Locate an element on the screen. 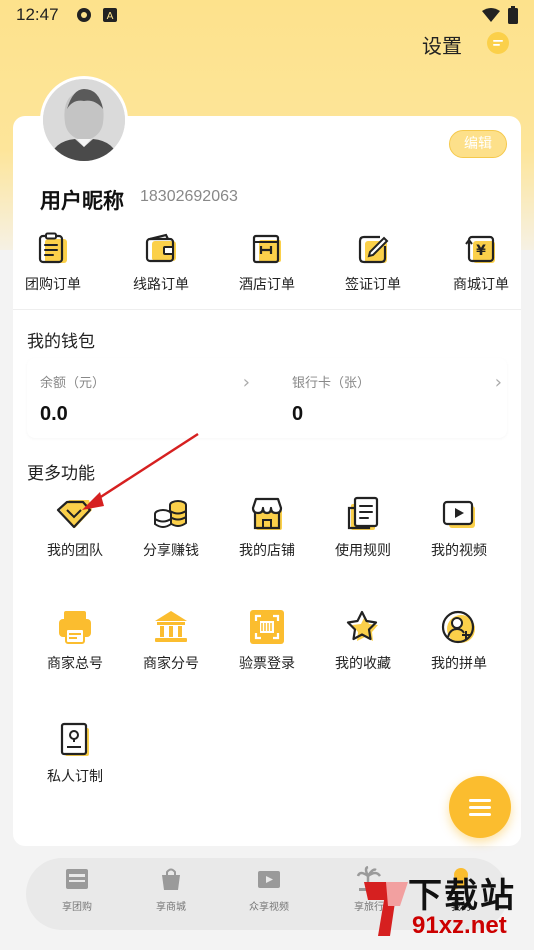 The width and height of the screenshot is (534, 950). feature-my-video: 我的视频 is located at coordinates (459, 528).